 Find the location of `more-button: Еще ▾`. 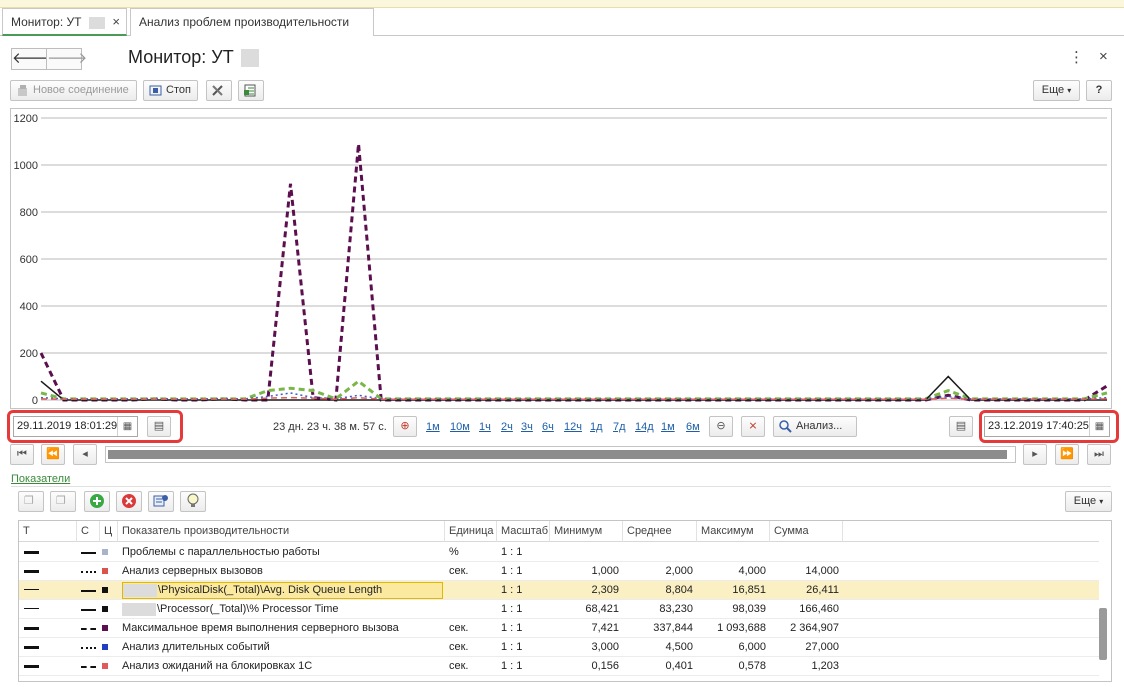

more-button: Еще ▾ is located at coordinates (1056, 90).